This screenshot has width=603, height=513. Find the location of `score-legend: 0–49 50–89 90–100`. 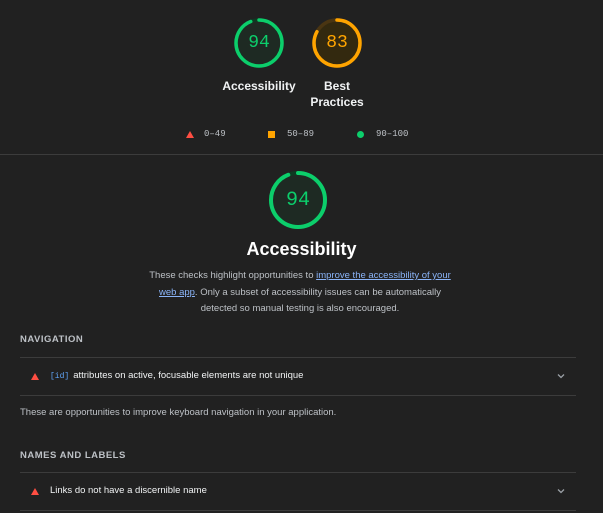

score-legend: 0–49 50–89 90–100 is located at coordinates (301, 136).